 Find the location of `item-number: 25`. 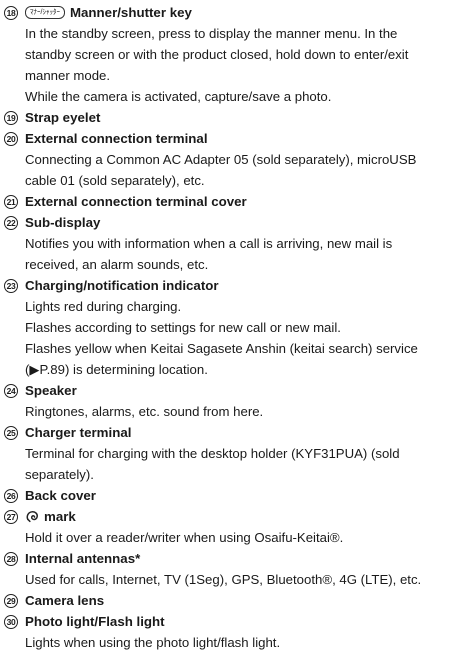

item-number: 25 is located at coordinates (11, 432).